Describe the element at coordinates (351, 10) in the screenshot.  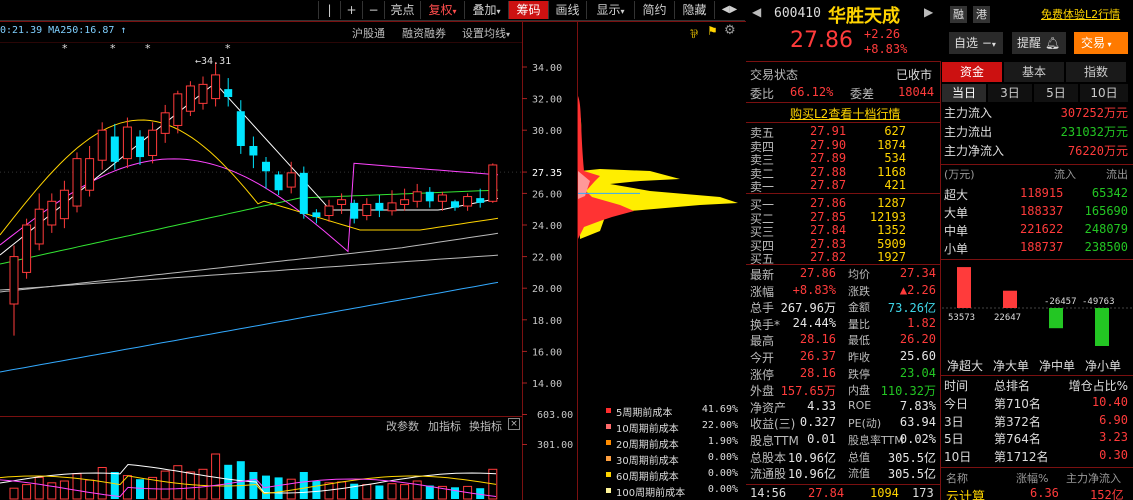
I see `zoom-in-button: +` at that location.